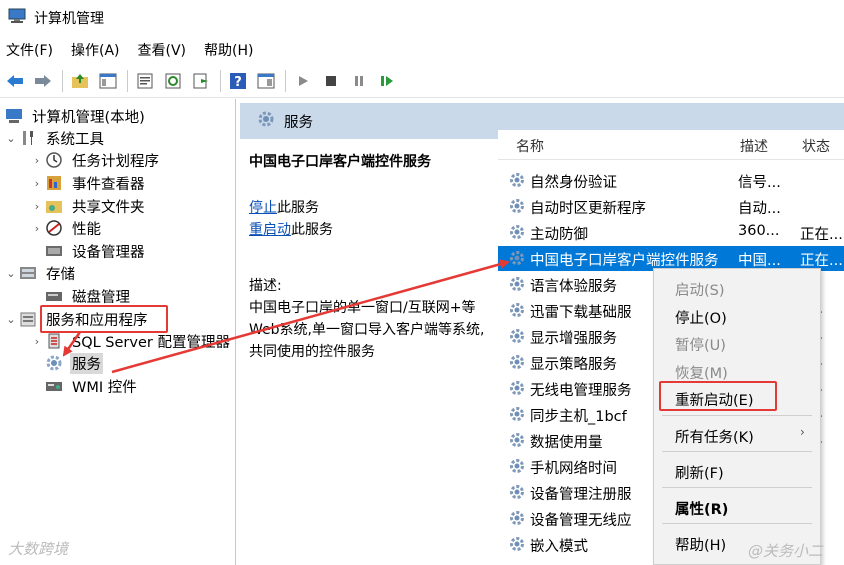 This screenshot has width=844, height=565. What do you see at coordinates (72, 344) in the screenshot?
I see `arrow-to-services` at bounding box center [72, 344].